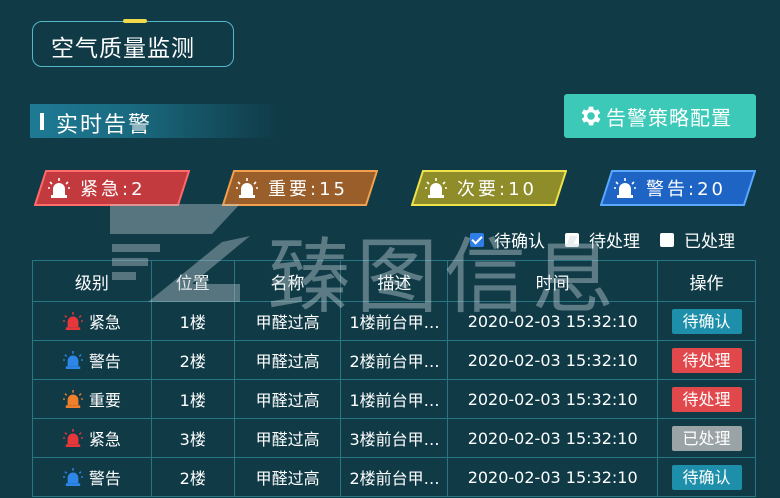  I want to click on badge-important: 重要:15, so click(300, 188).